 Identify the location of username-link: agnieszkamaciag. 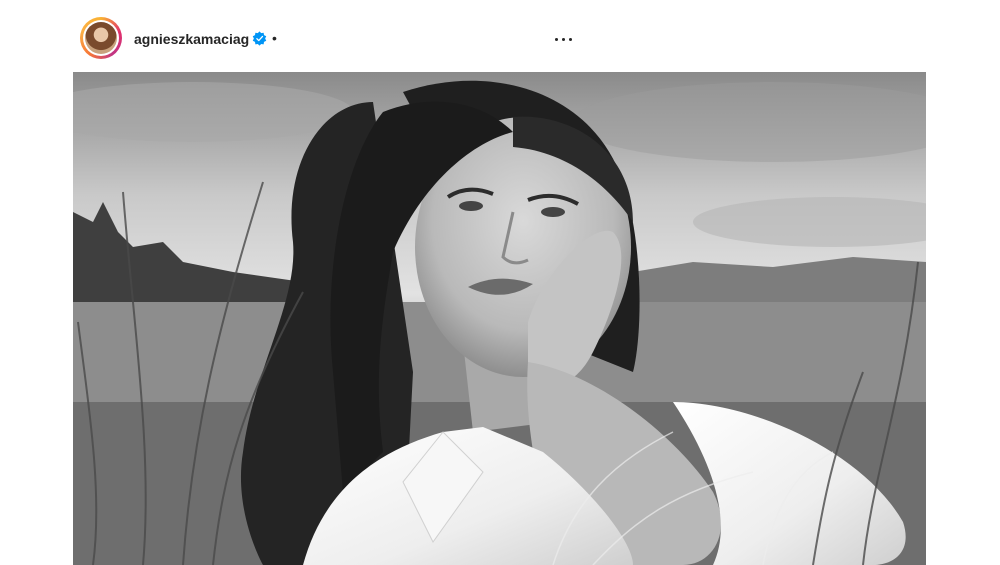
(191, 39).